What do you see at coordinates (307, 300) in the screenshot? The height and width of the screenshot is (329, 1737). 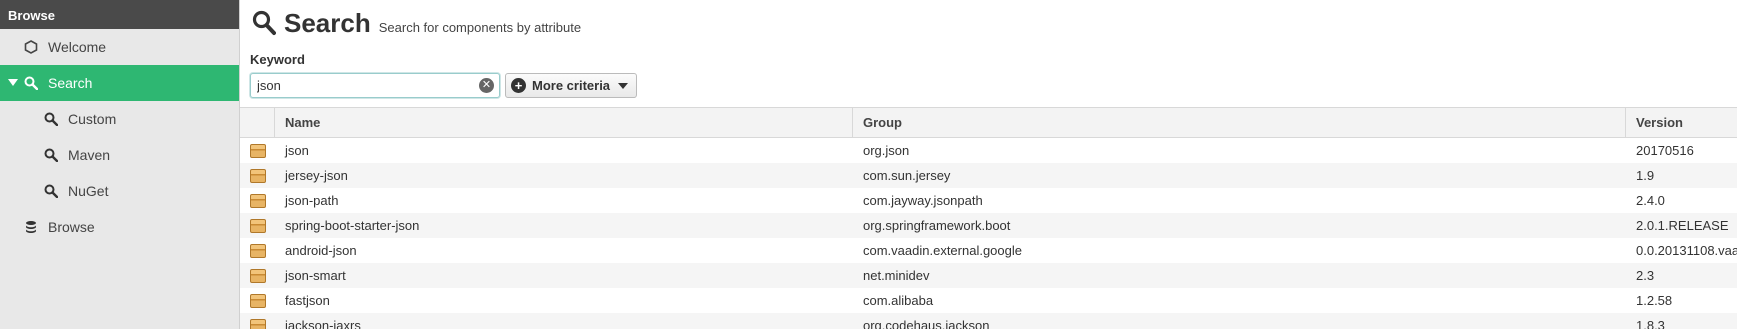 I see `cell-name: fastjson` at bounding box center [307, 300].